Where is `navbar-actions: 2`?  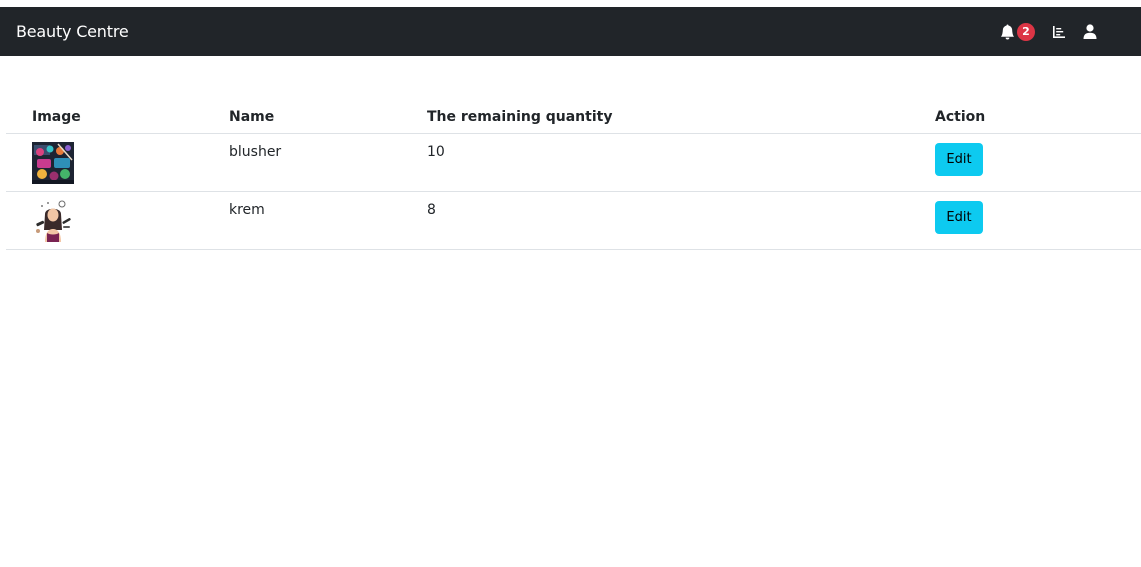
navbar-actions: 2 is located at coordinates (1048, 31).